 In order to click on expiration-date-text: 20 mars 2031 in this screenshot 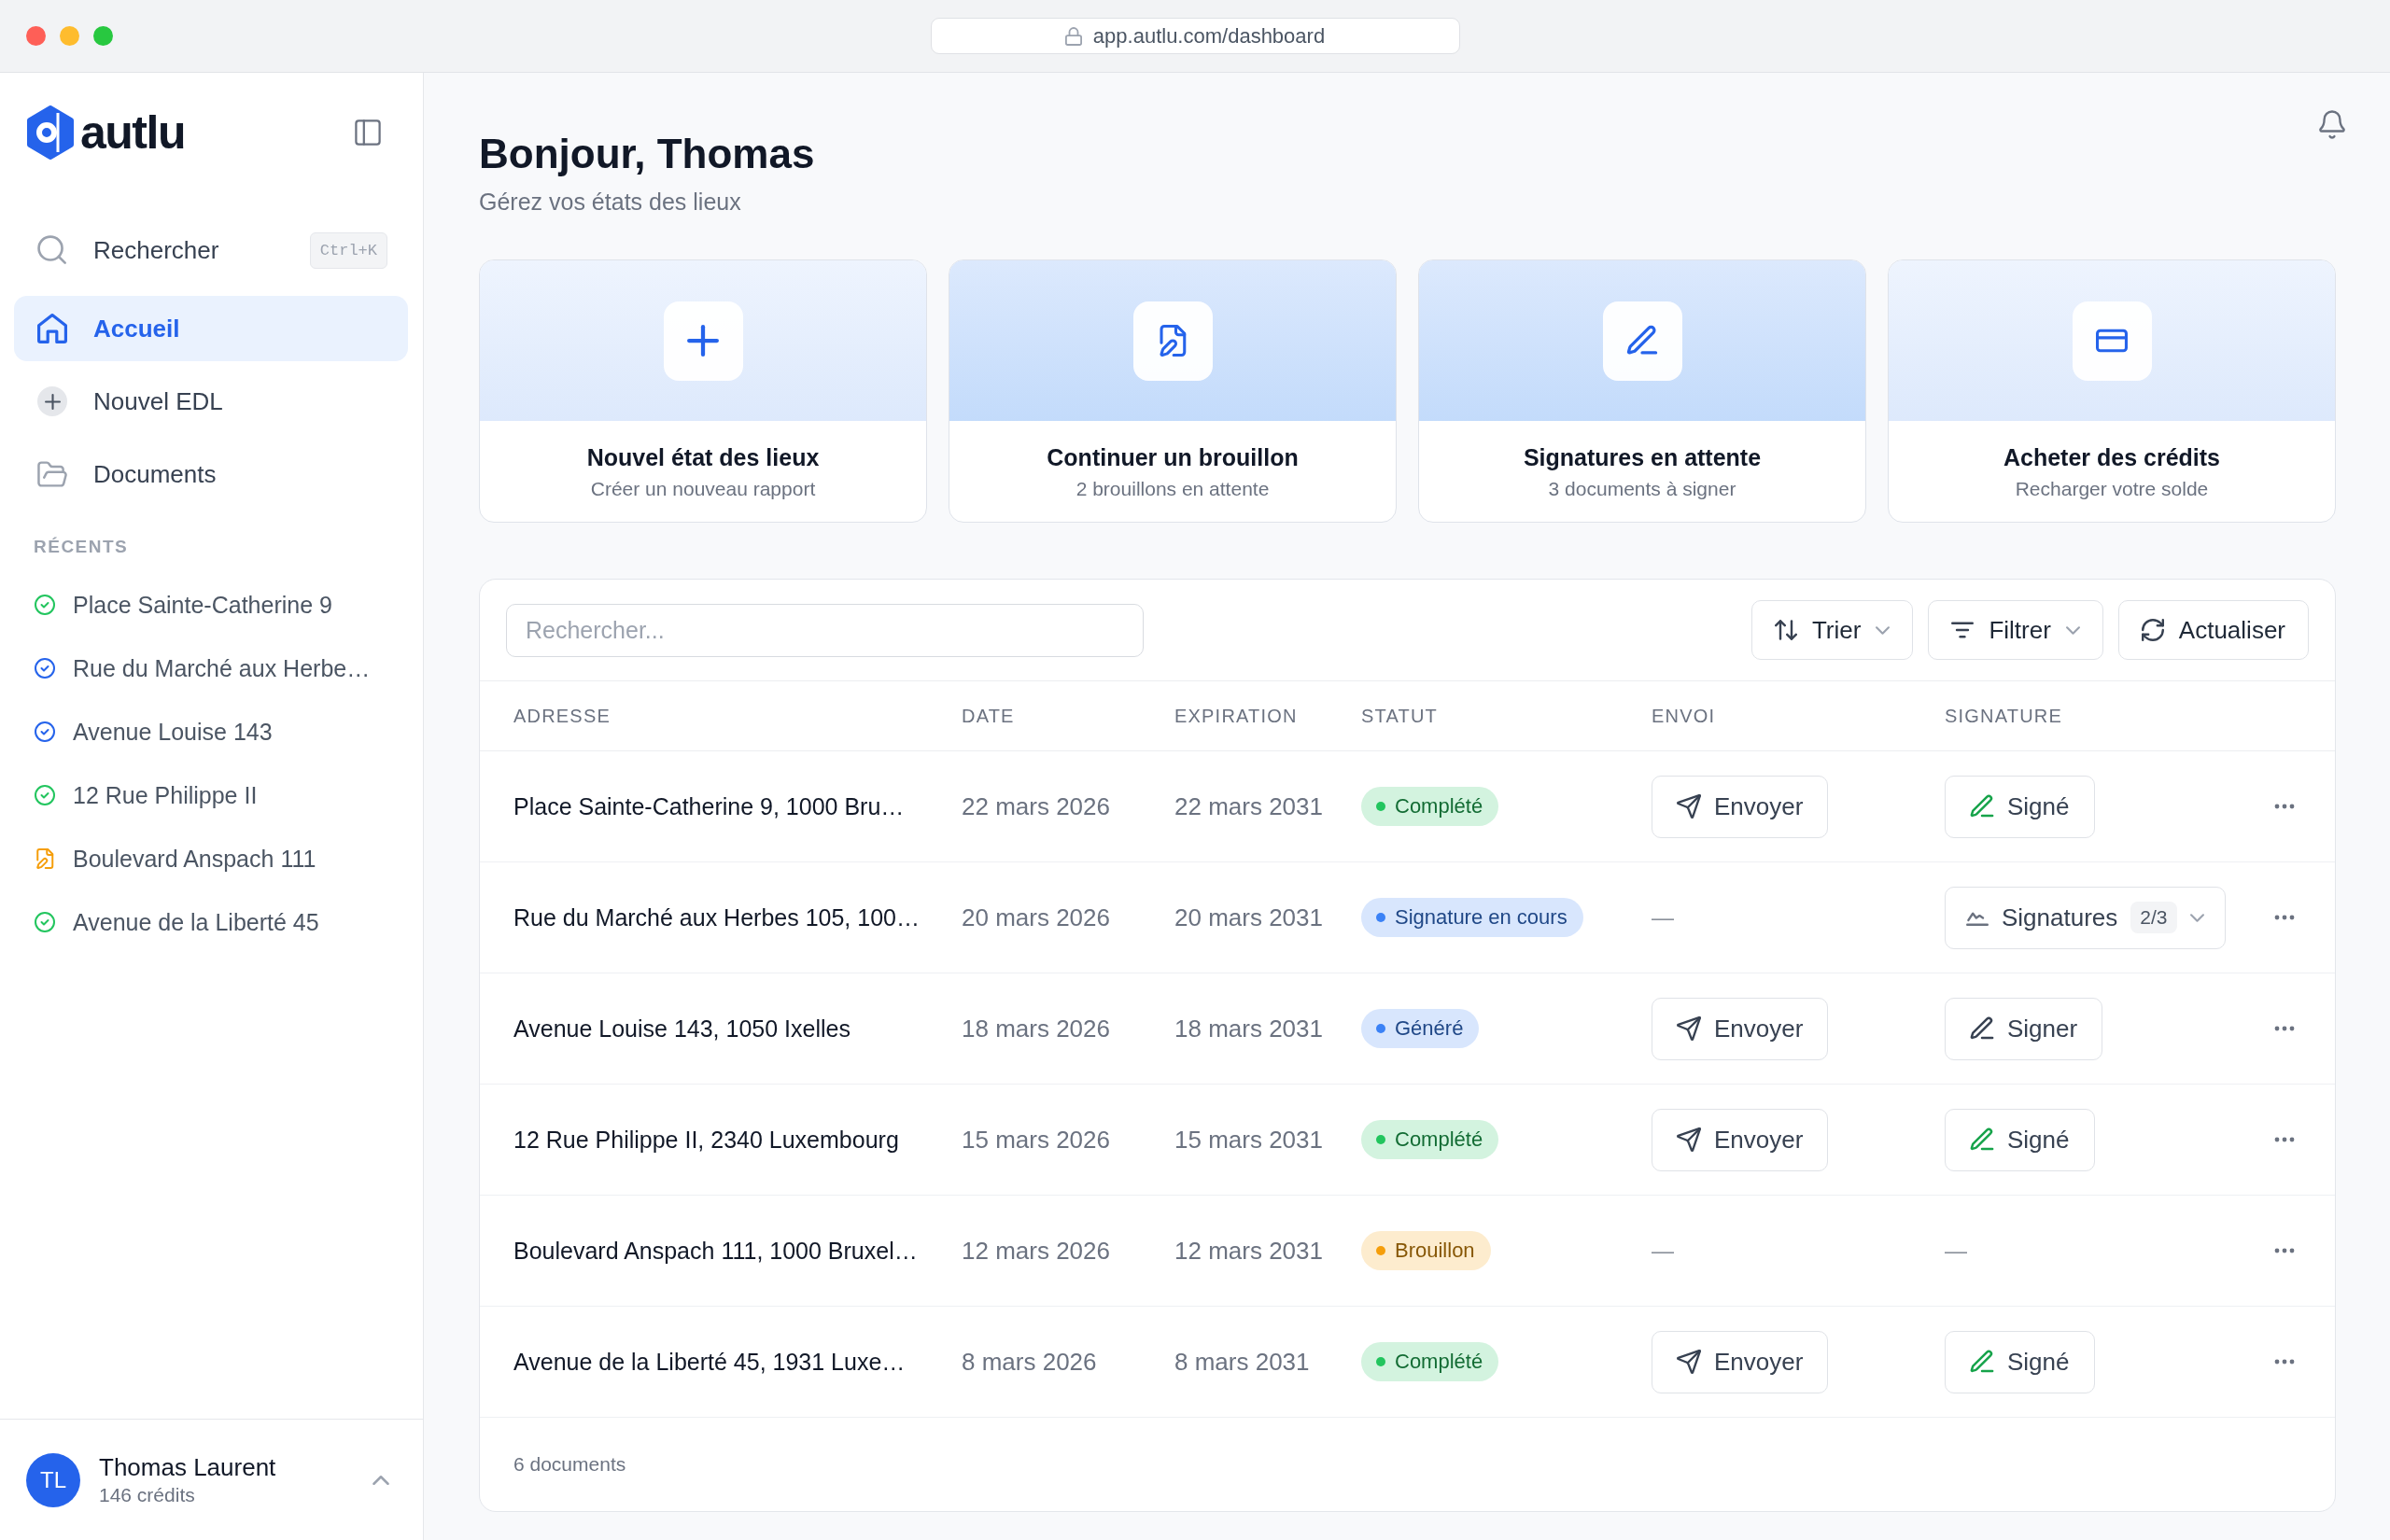, I will do `click(1248, 917)`.